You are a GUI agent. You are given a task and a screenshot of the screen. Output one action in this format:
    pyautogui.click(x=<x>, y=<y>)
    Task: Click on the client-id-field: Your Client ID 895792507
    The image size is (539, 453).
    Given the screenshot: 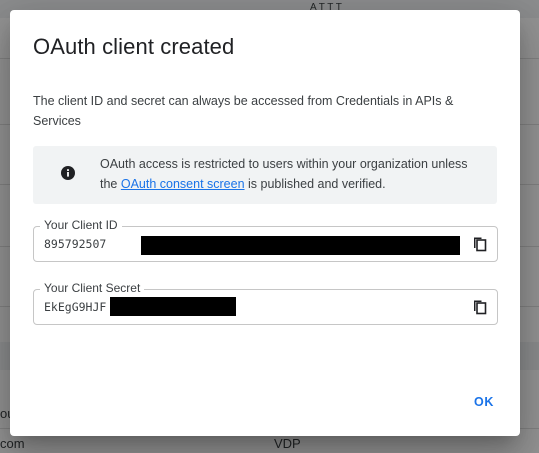 What is the action you would take?
    pyautogui.click(x=265, y=240)
    